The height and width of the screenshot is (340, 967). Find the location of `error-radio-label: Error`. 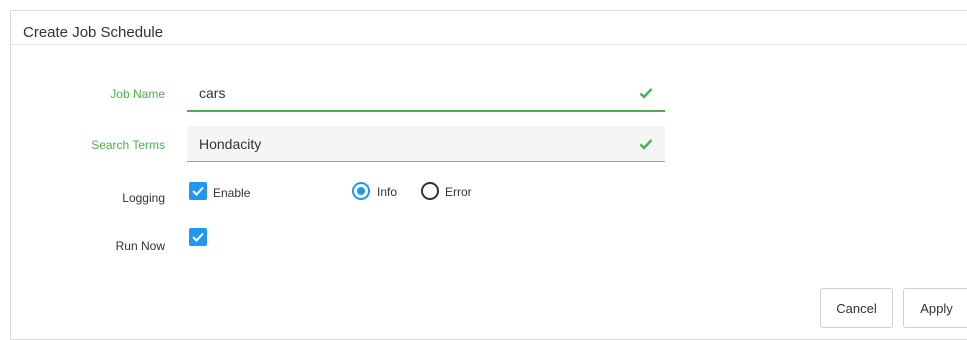

error-radio-label: Error is located at coordinates (458, 192).